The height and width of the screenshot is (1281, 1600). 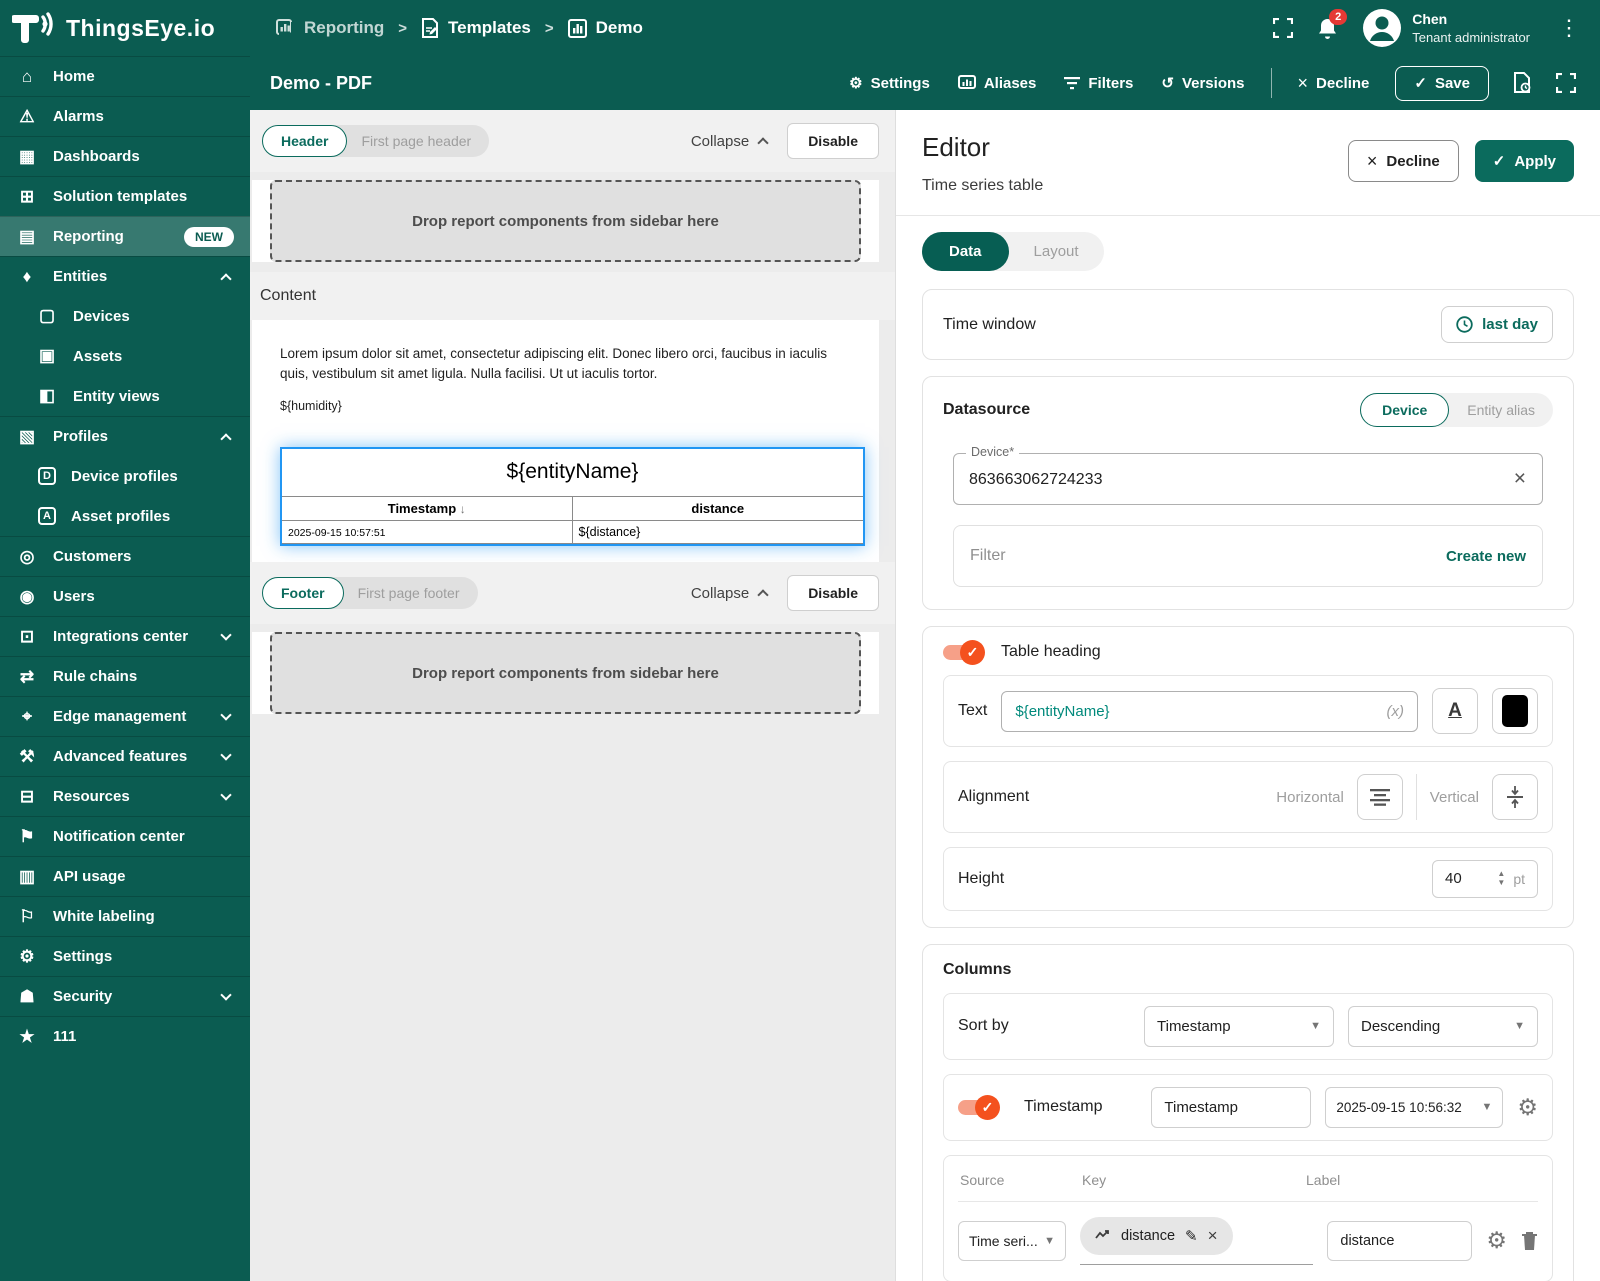 I want to click on avatar, so click(x=1382, y=28).